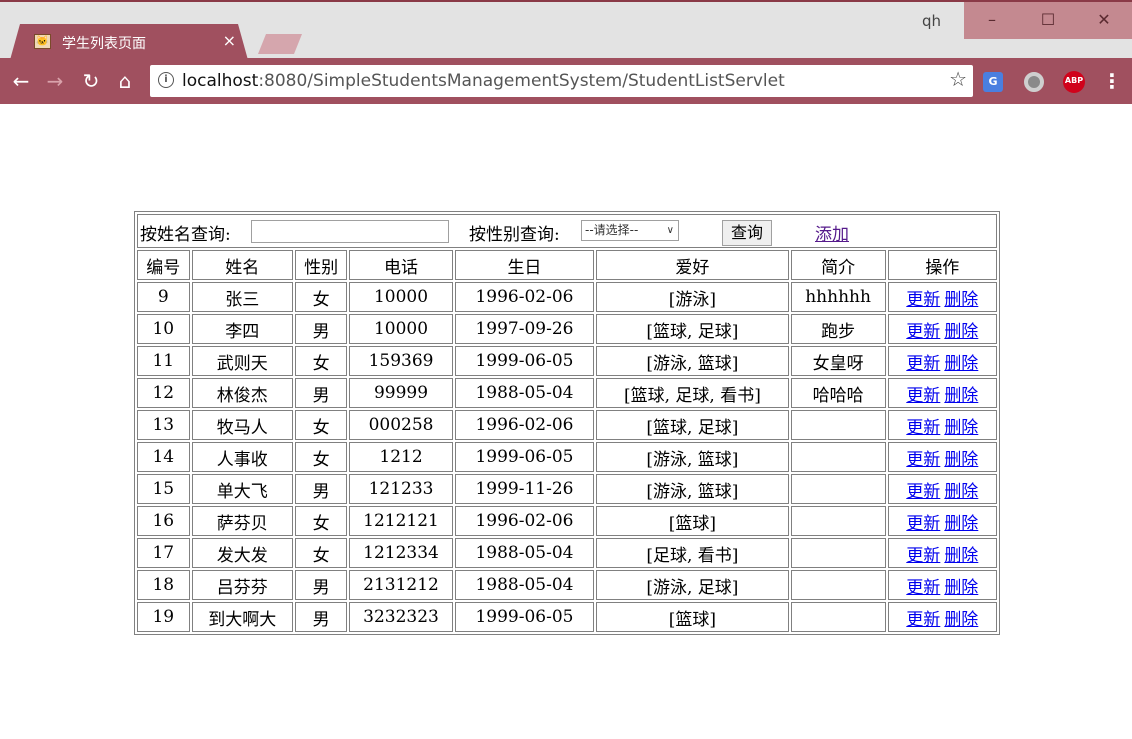  What do you see at coordinates (747, 233) in the screenshot?
I see `query-button: 查询` at bounding box center [747, 233].